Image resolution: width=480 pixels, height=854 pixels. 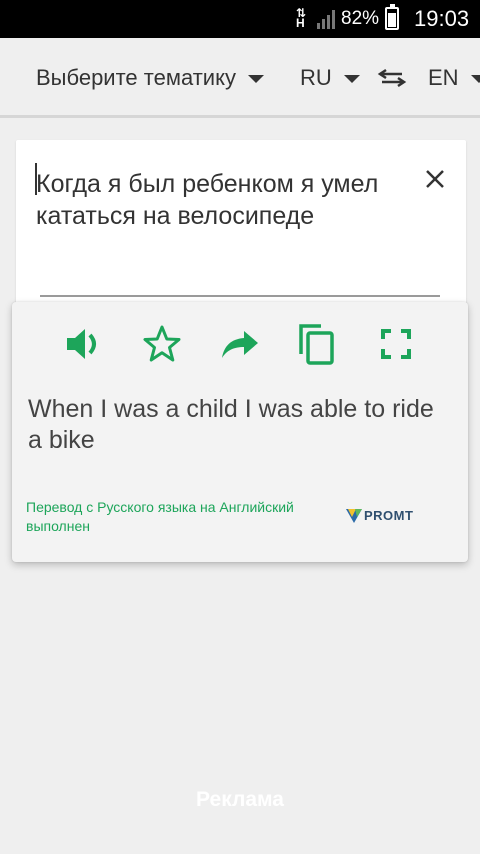 I want to click on status-bar: ⇅ H 82% 19:03, so click(x=240, y=19).